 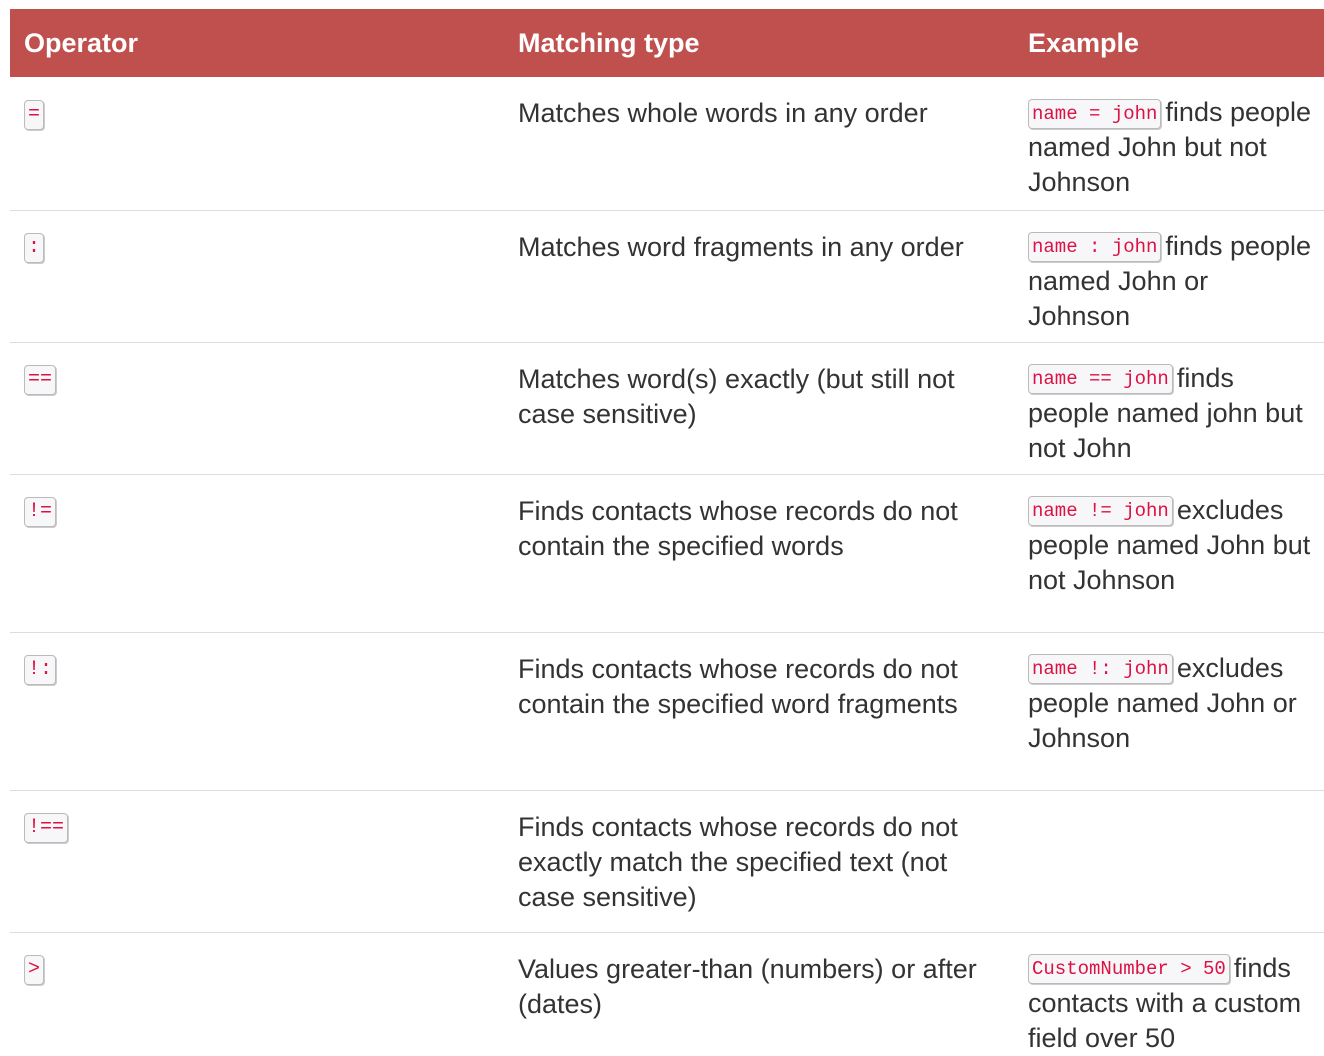 What do you see at coordinates (760, 43) in the screenshot?
I see `header-matching-type: Matching type` at bounding box center [760, 43].